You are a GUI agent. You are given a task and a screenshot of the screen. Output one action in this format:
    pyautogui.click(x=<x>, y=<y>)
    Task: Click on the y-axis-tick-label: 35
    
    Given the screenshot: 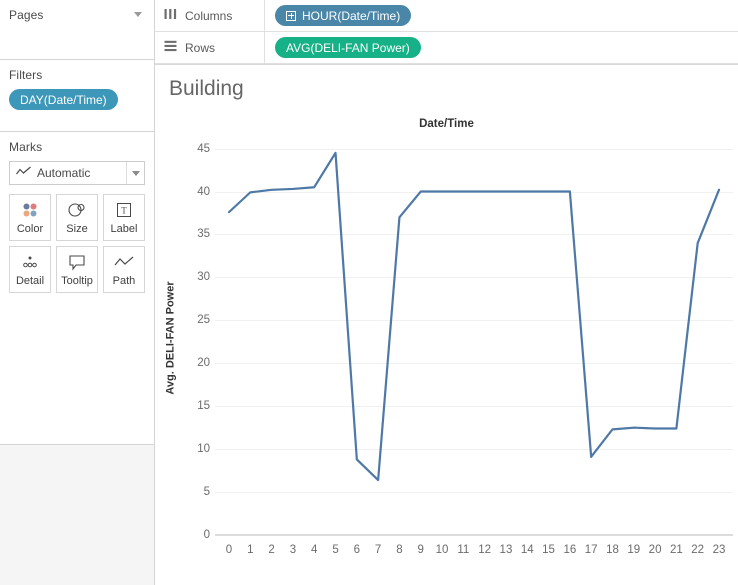 What is the action you would take?
    pyautogui.click(x=203, y=234)
    